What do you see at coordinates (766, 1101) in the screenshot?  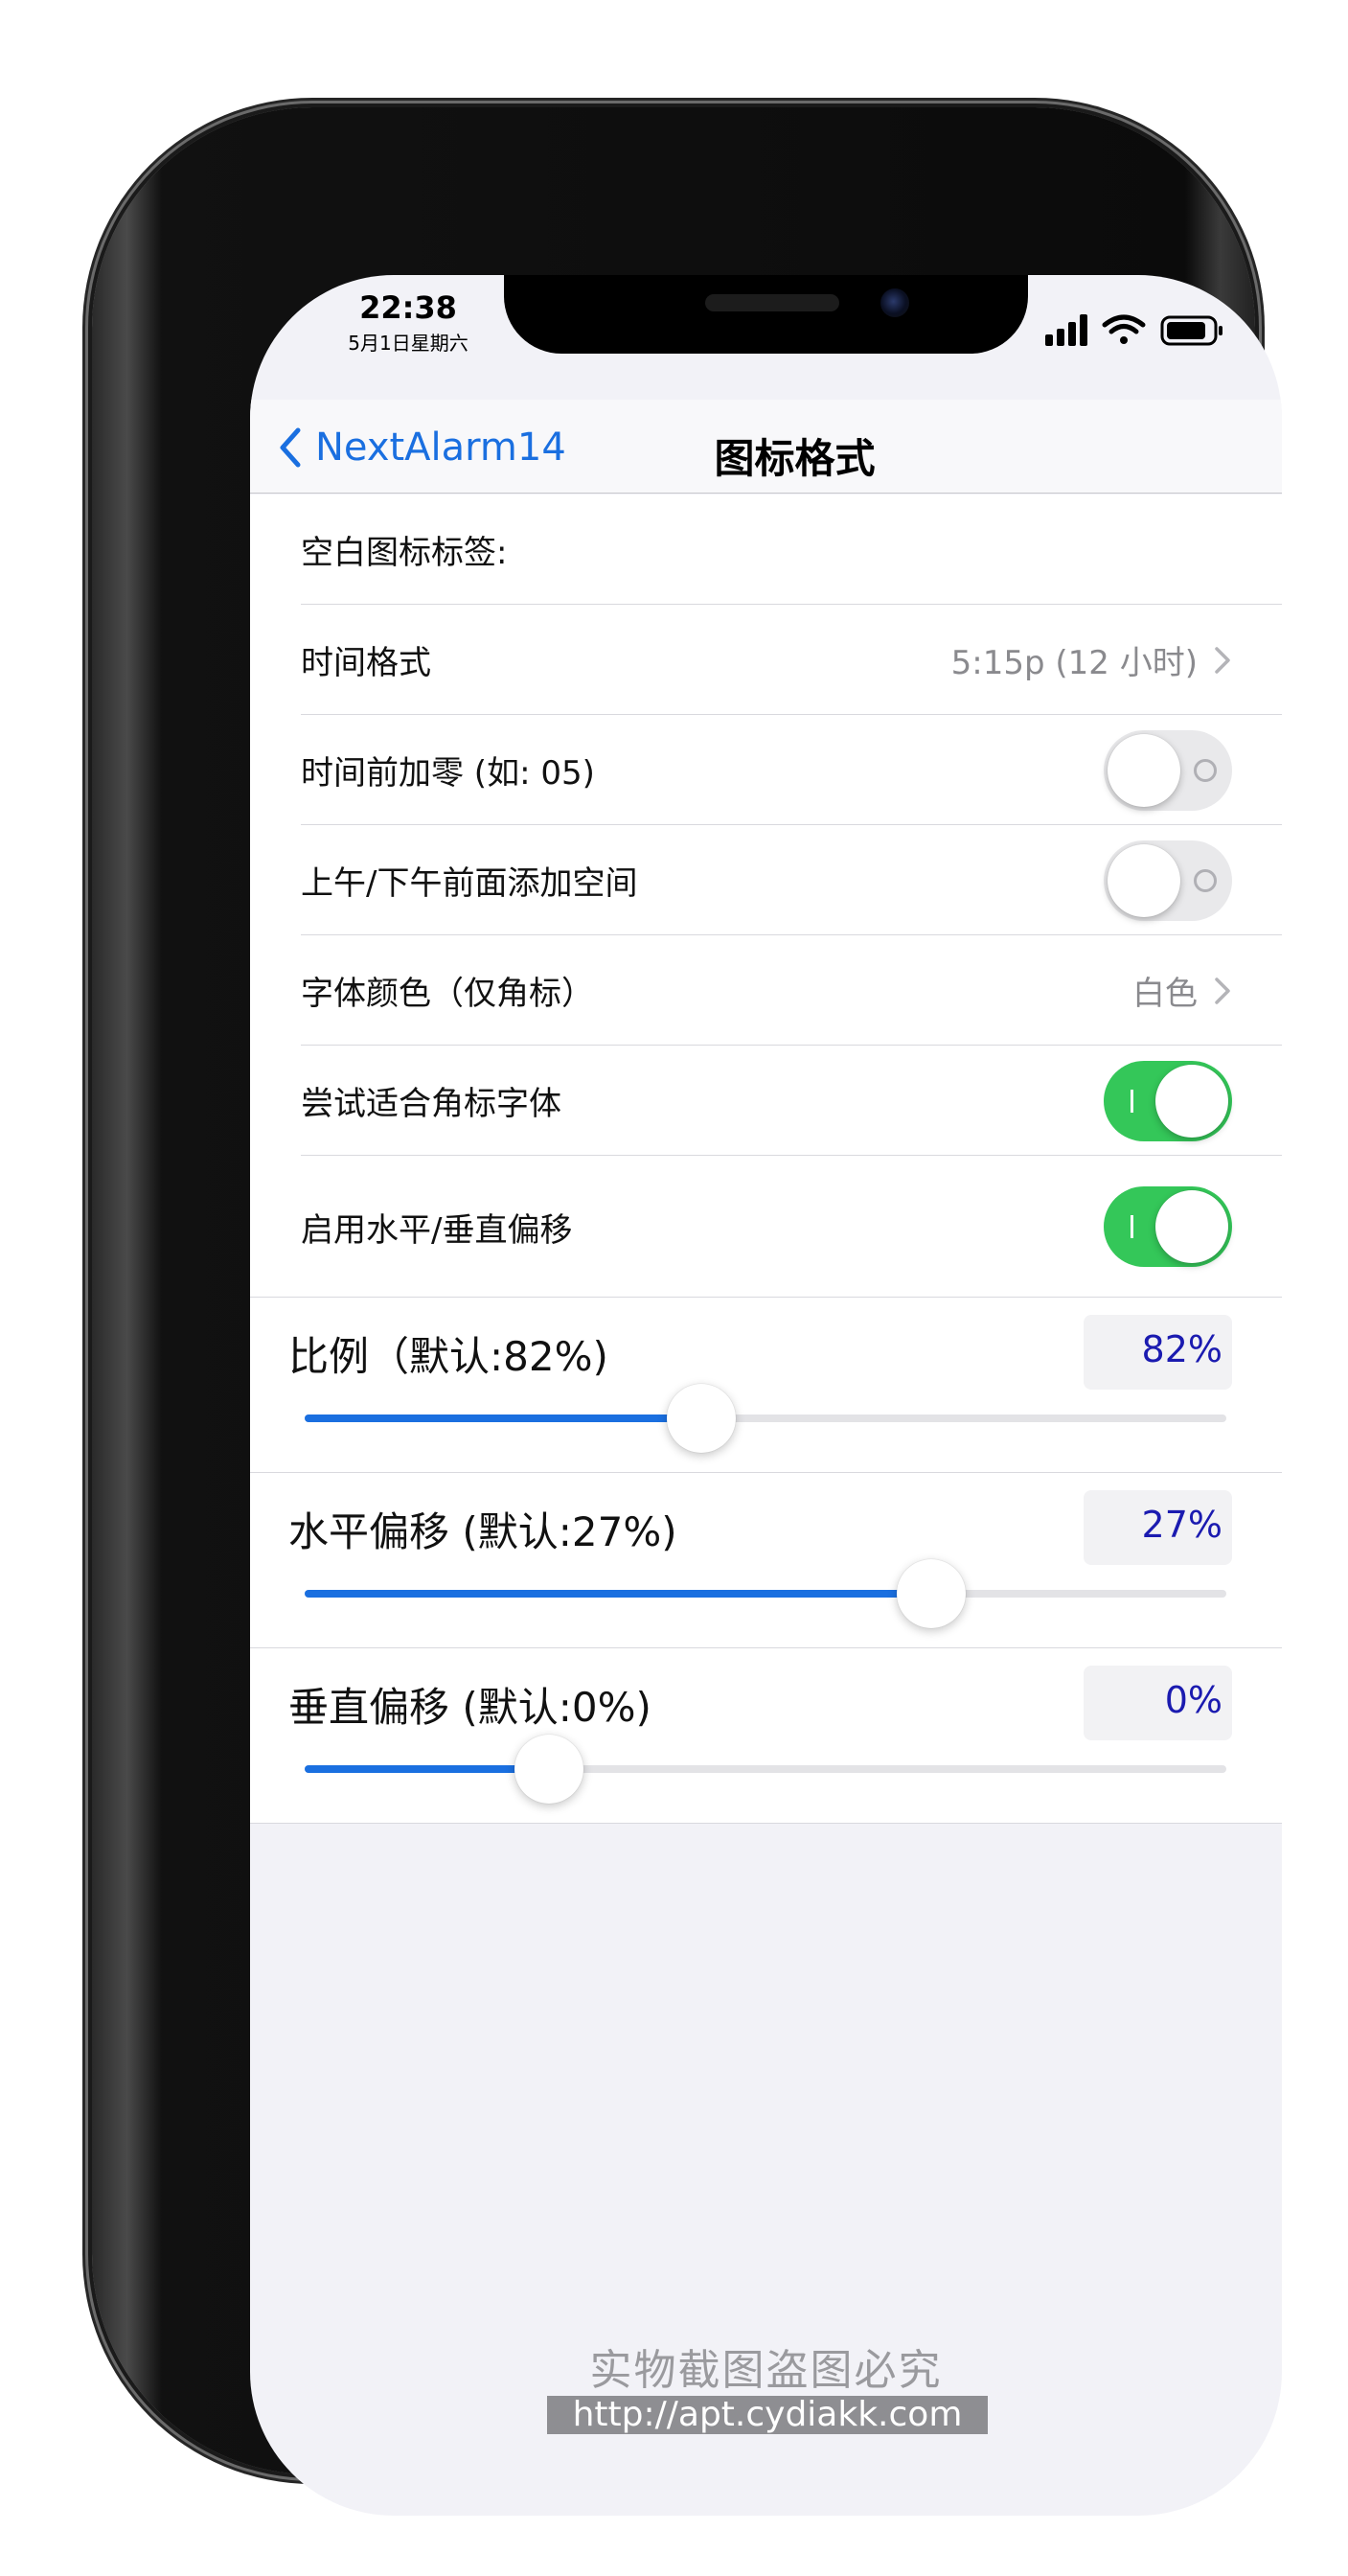 I see `fit-badge-font-row: 尝试适合角标字体` at bounding box center [766, 1101].